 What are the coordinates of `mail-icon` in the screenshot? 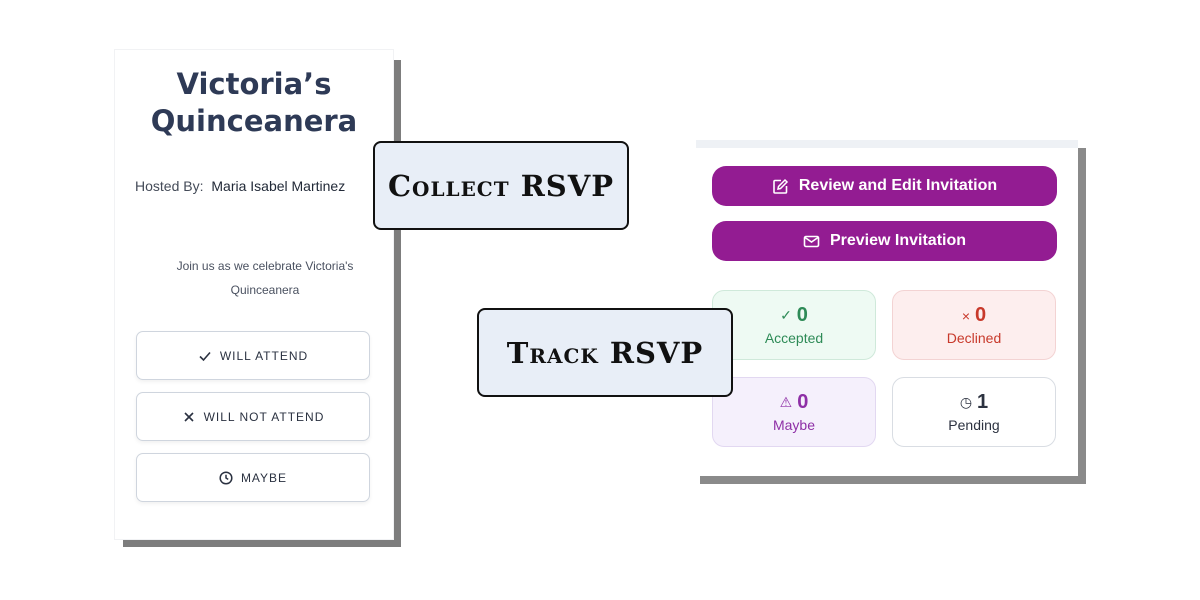 It's located at (811, 241).